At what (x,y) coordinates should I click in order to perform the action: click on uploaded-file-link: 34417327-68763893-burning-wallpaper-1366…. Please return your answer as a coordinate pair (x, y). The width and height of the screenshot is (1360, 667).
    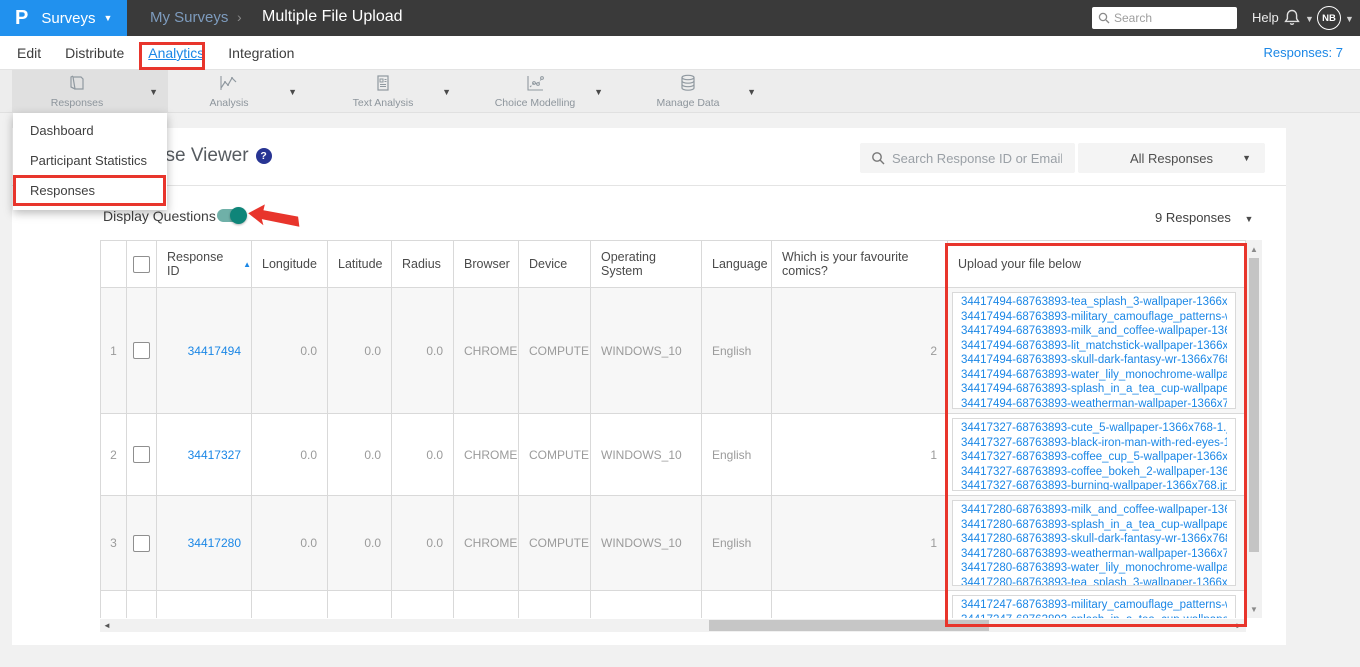
    Looking at the image, I should click on (1094, 484).